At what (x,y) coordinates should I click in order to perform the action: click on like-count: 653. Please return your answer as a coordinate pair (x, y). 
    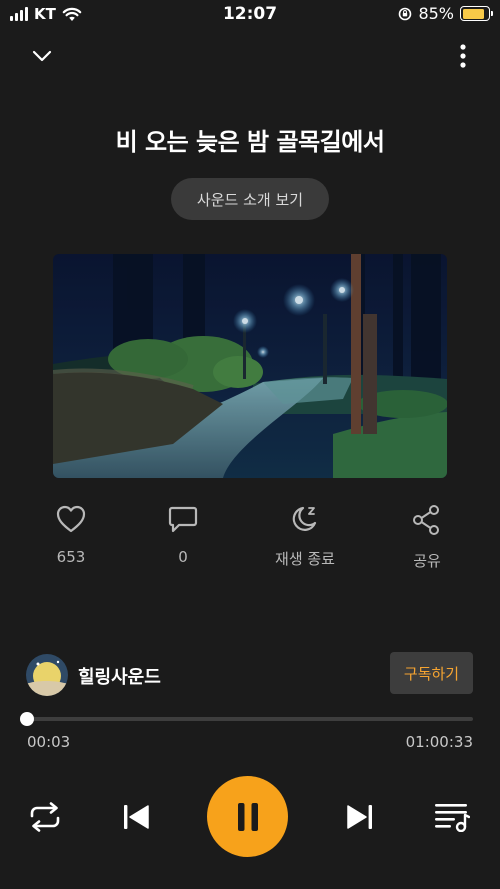
    Looking at the image, I should click on (71, 557).